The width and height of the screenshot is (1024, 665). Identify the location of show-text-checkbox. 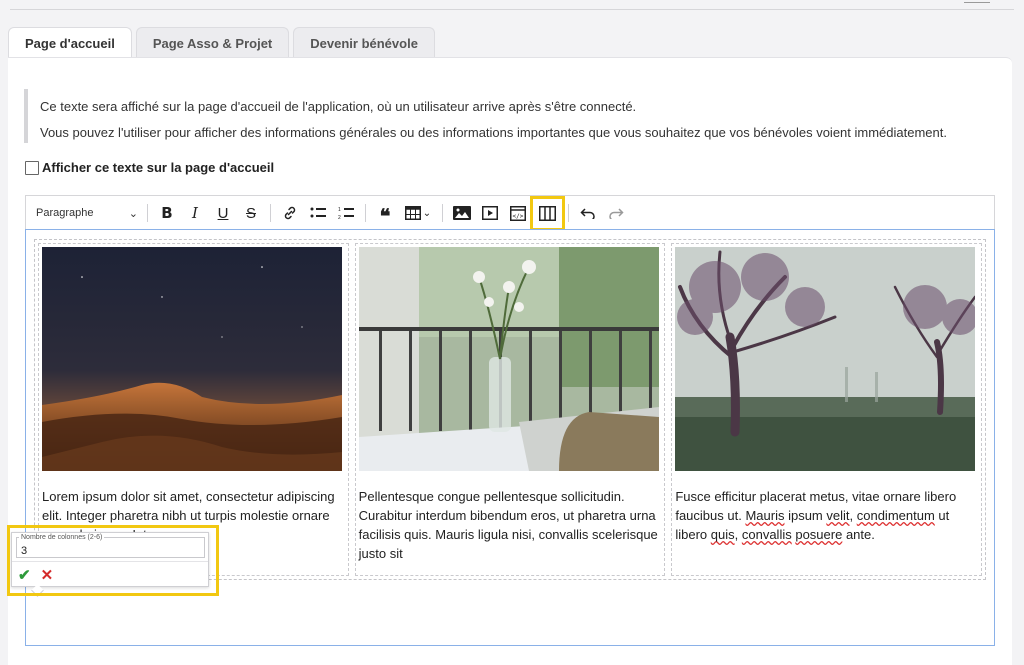
(32, 167).